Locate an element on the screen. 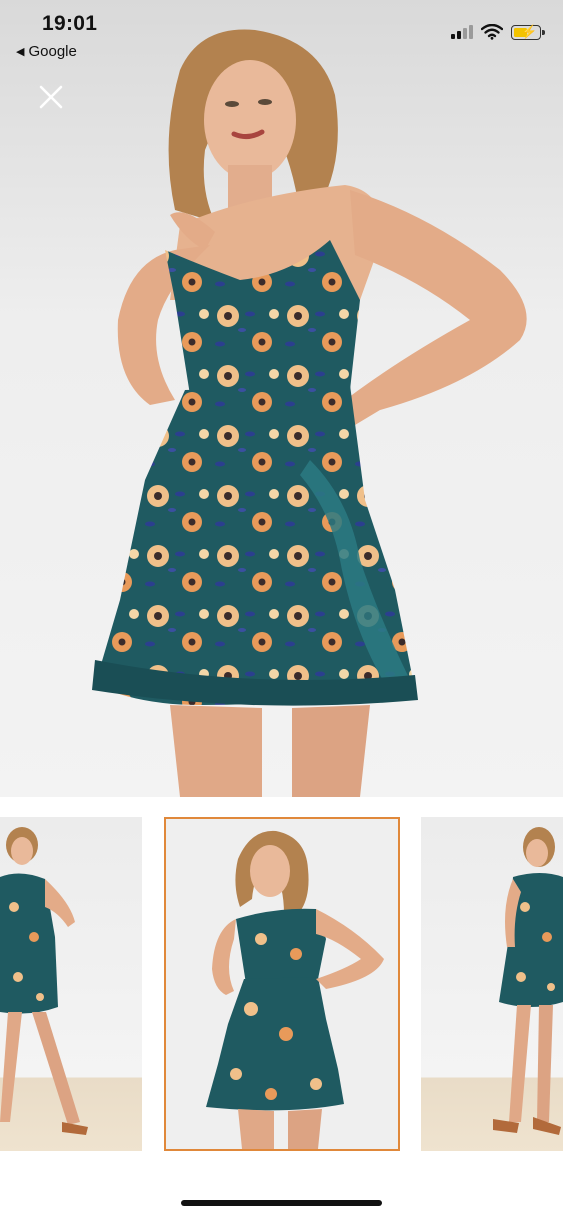  thumbnail-full-body-side is located at coordinates (492, 984).